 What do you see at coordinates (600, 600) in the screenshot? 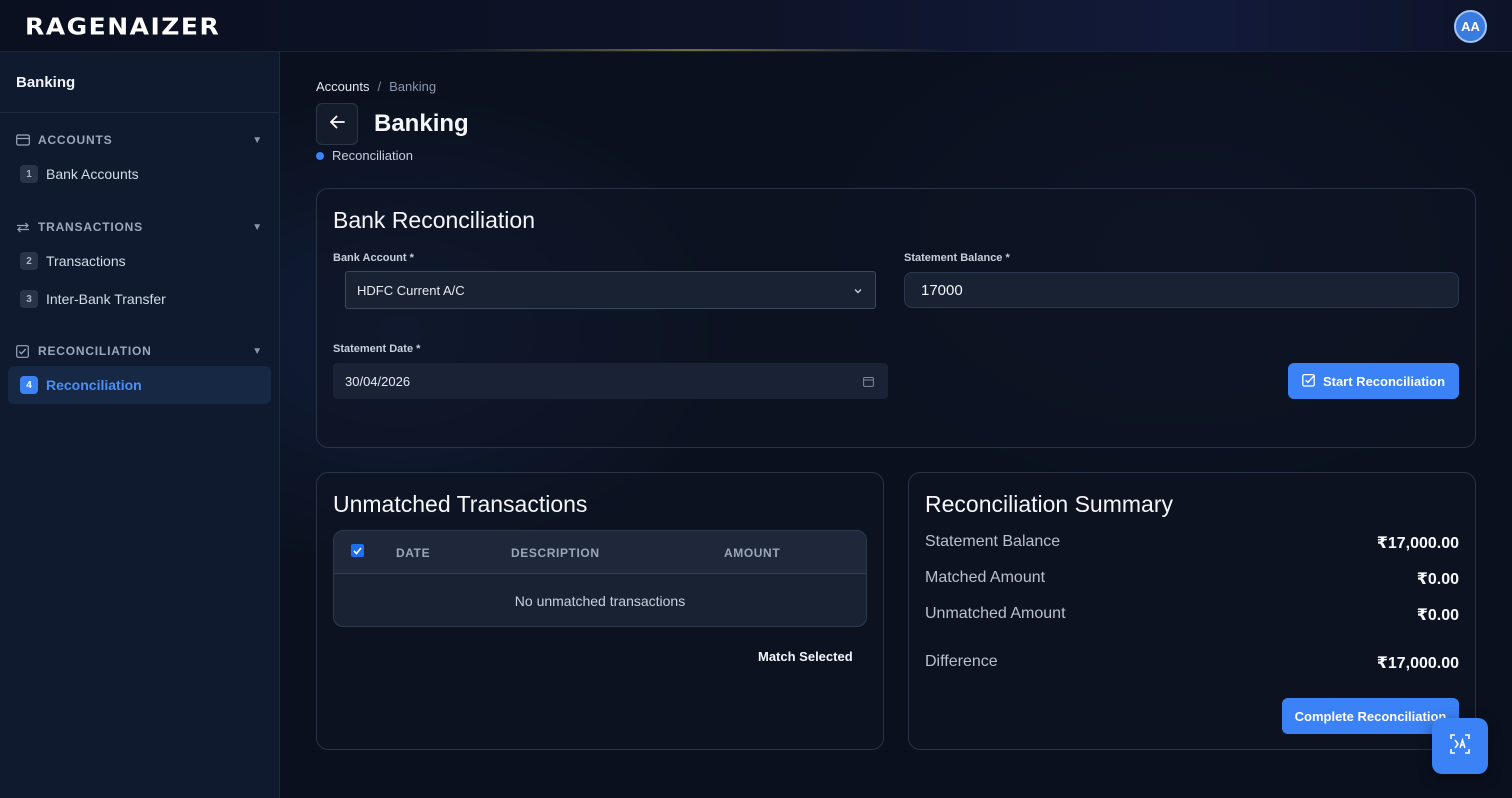
I see `empty-state-message: No unmatched transactions` at bounding box center [600, 600].